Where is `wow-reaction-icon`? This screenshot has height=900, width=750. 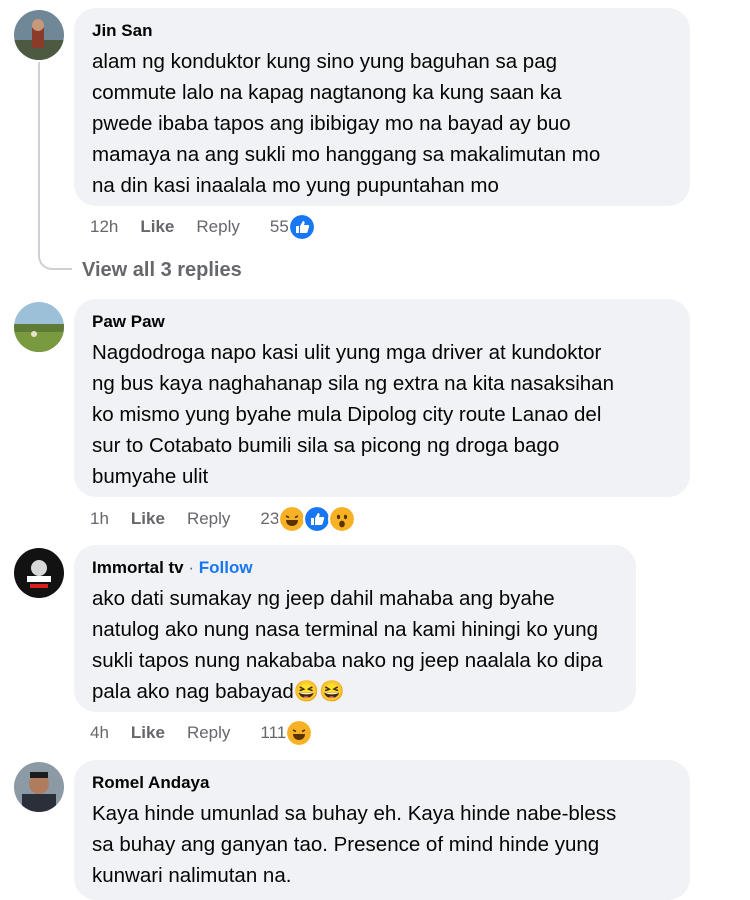
wow-reaction-icon is located at coordinates (342, 519).